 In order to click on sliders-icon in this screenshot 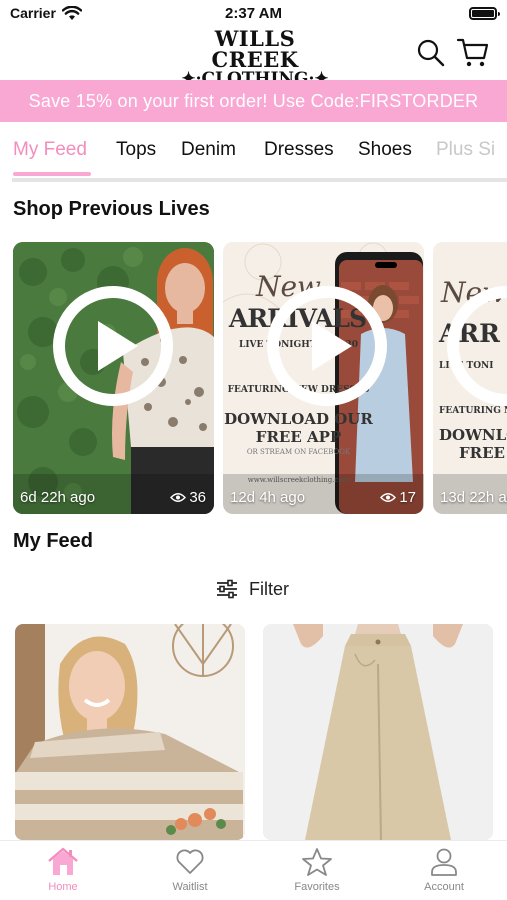, I will do `click(227, 589)`.